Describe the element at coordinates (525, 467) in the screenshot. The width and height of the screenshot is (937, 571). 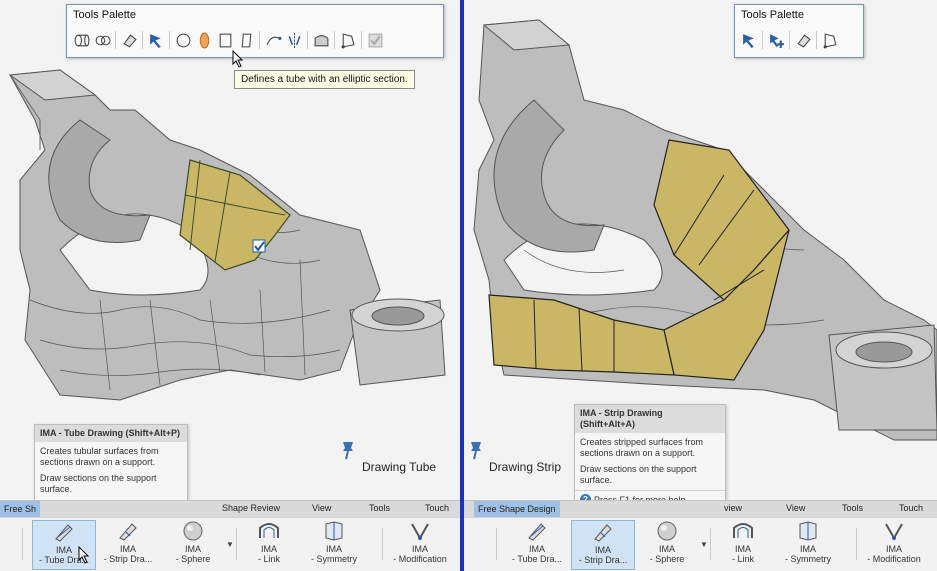
I see `step-caption: Drawing Strip` at that location.